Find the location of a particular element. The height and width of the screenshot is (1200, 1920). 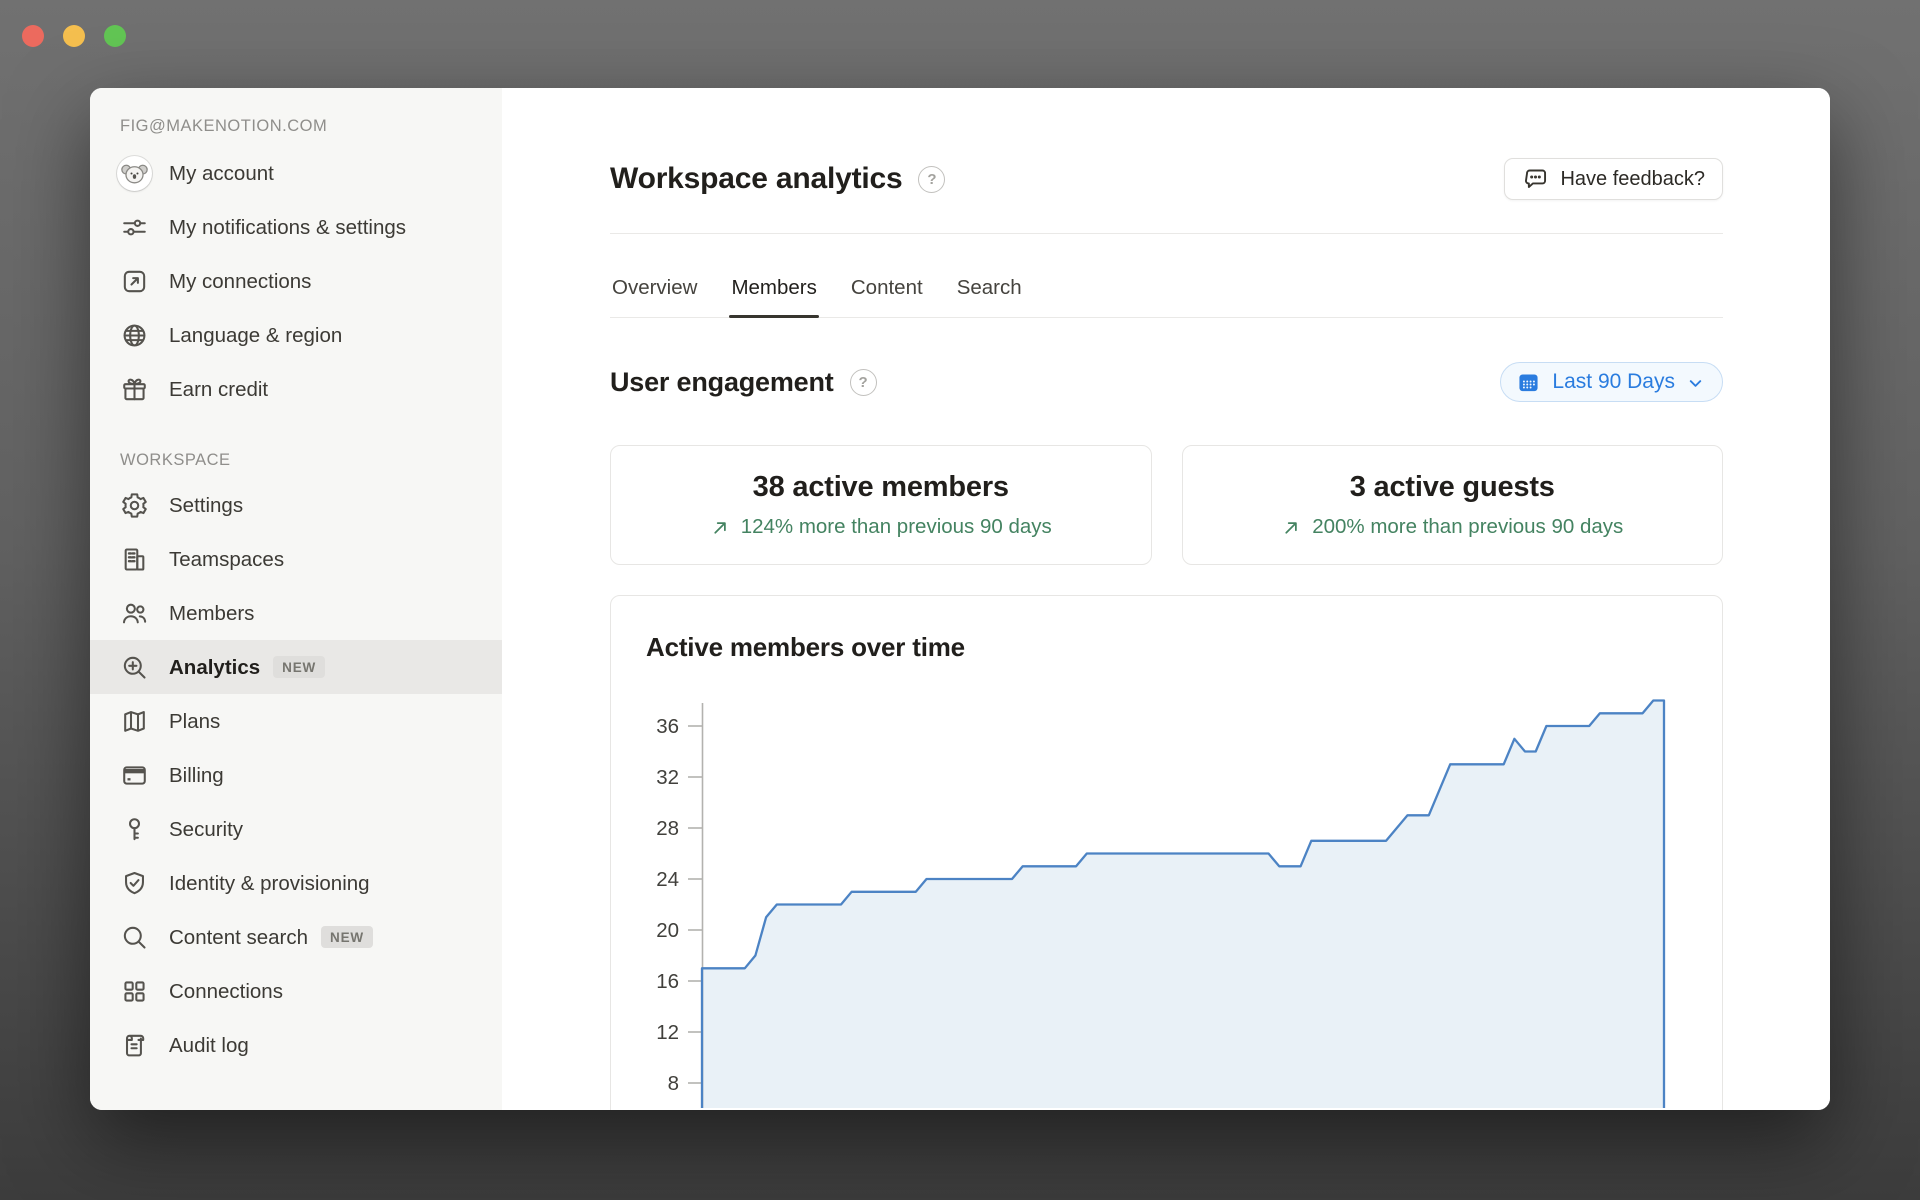

search-icon is located at coordinates (134, 937).